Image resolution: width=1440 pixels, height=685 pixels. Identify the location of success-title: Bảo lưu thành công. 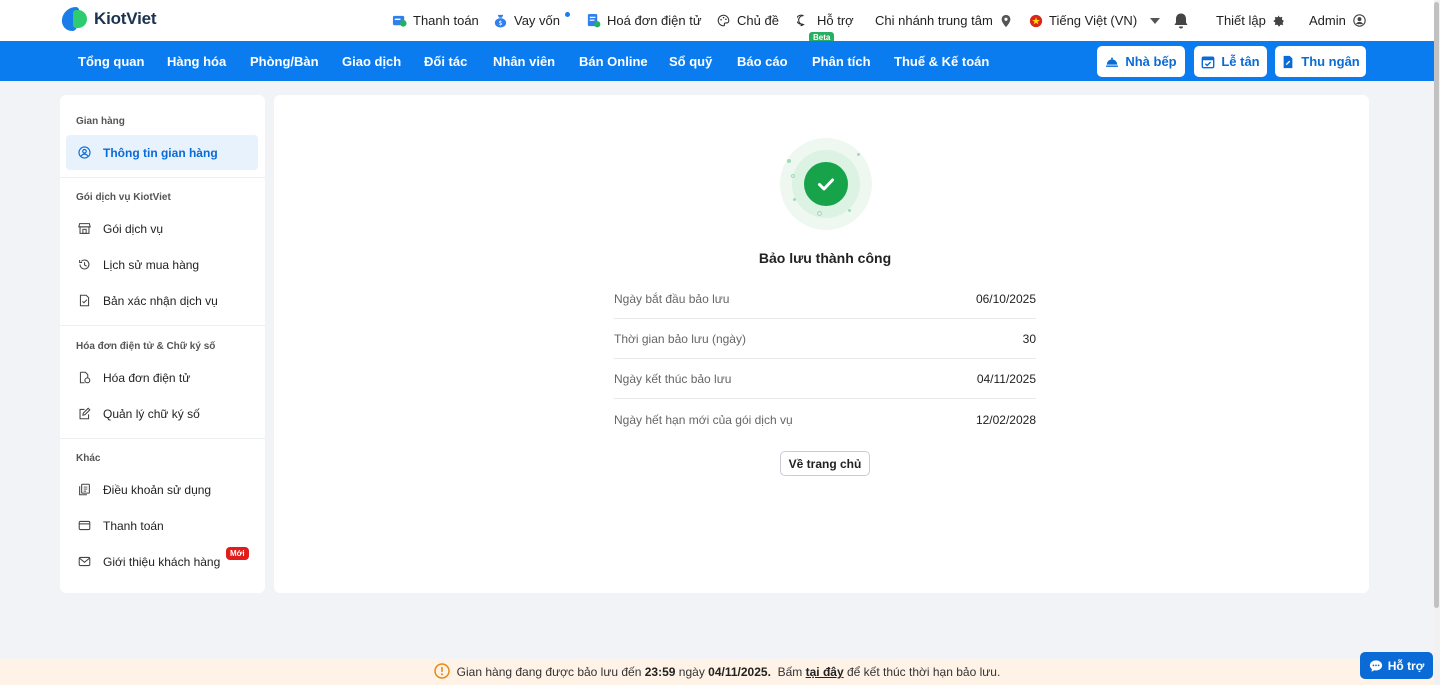
(825, 258).